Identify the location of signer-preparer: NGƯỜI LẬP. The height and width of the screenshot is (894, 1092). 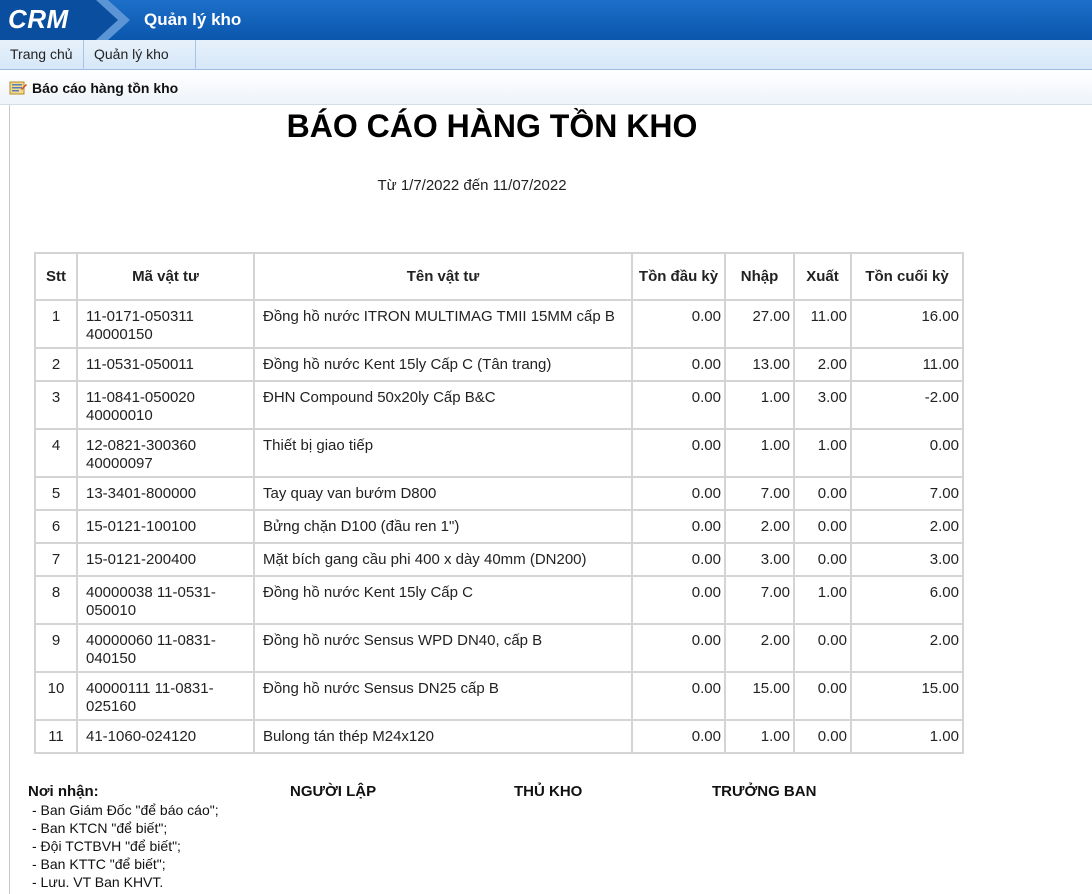
(333, 791).